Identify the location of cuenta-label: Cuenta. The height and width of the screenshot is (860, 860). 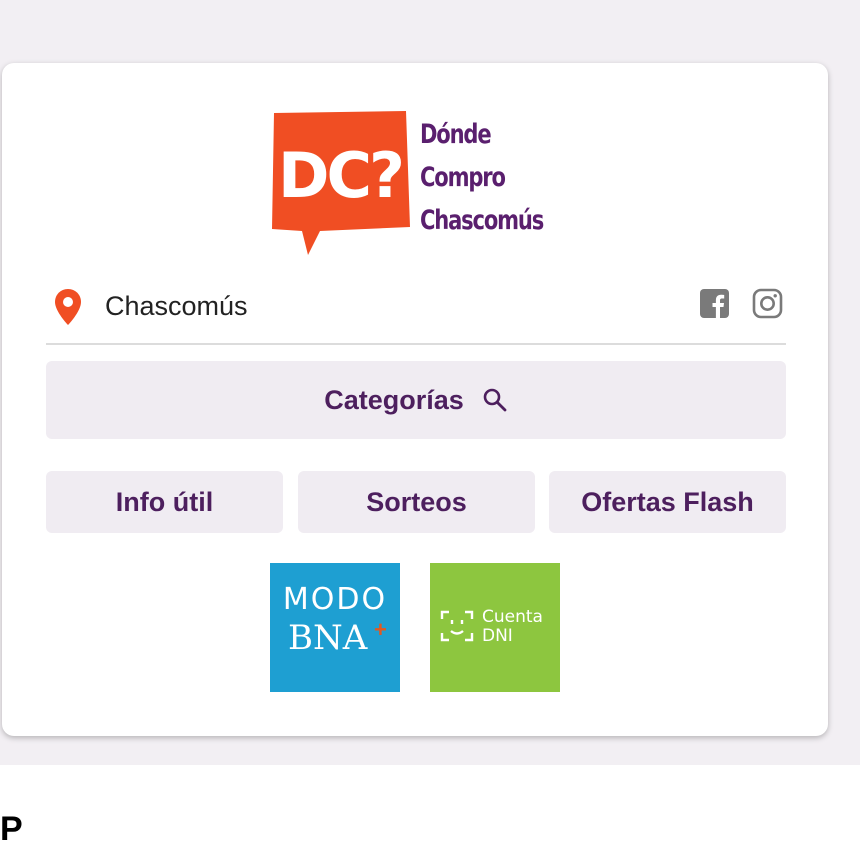
(512, 617).